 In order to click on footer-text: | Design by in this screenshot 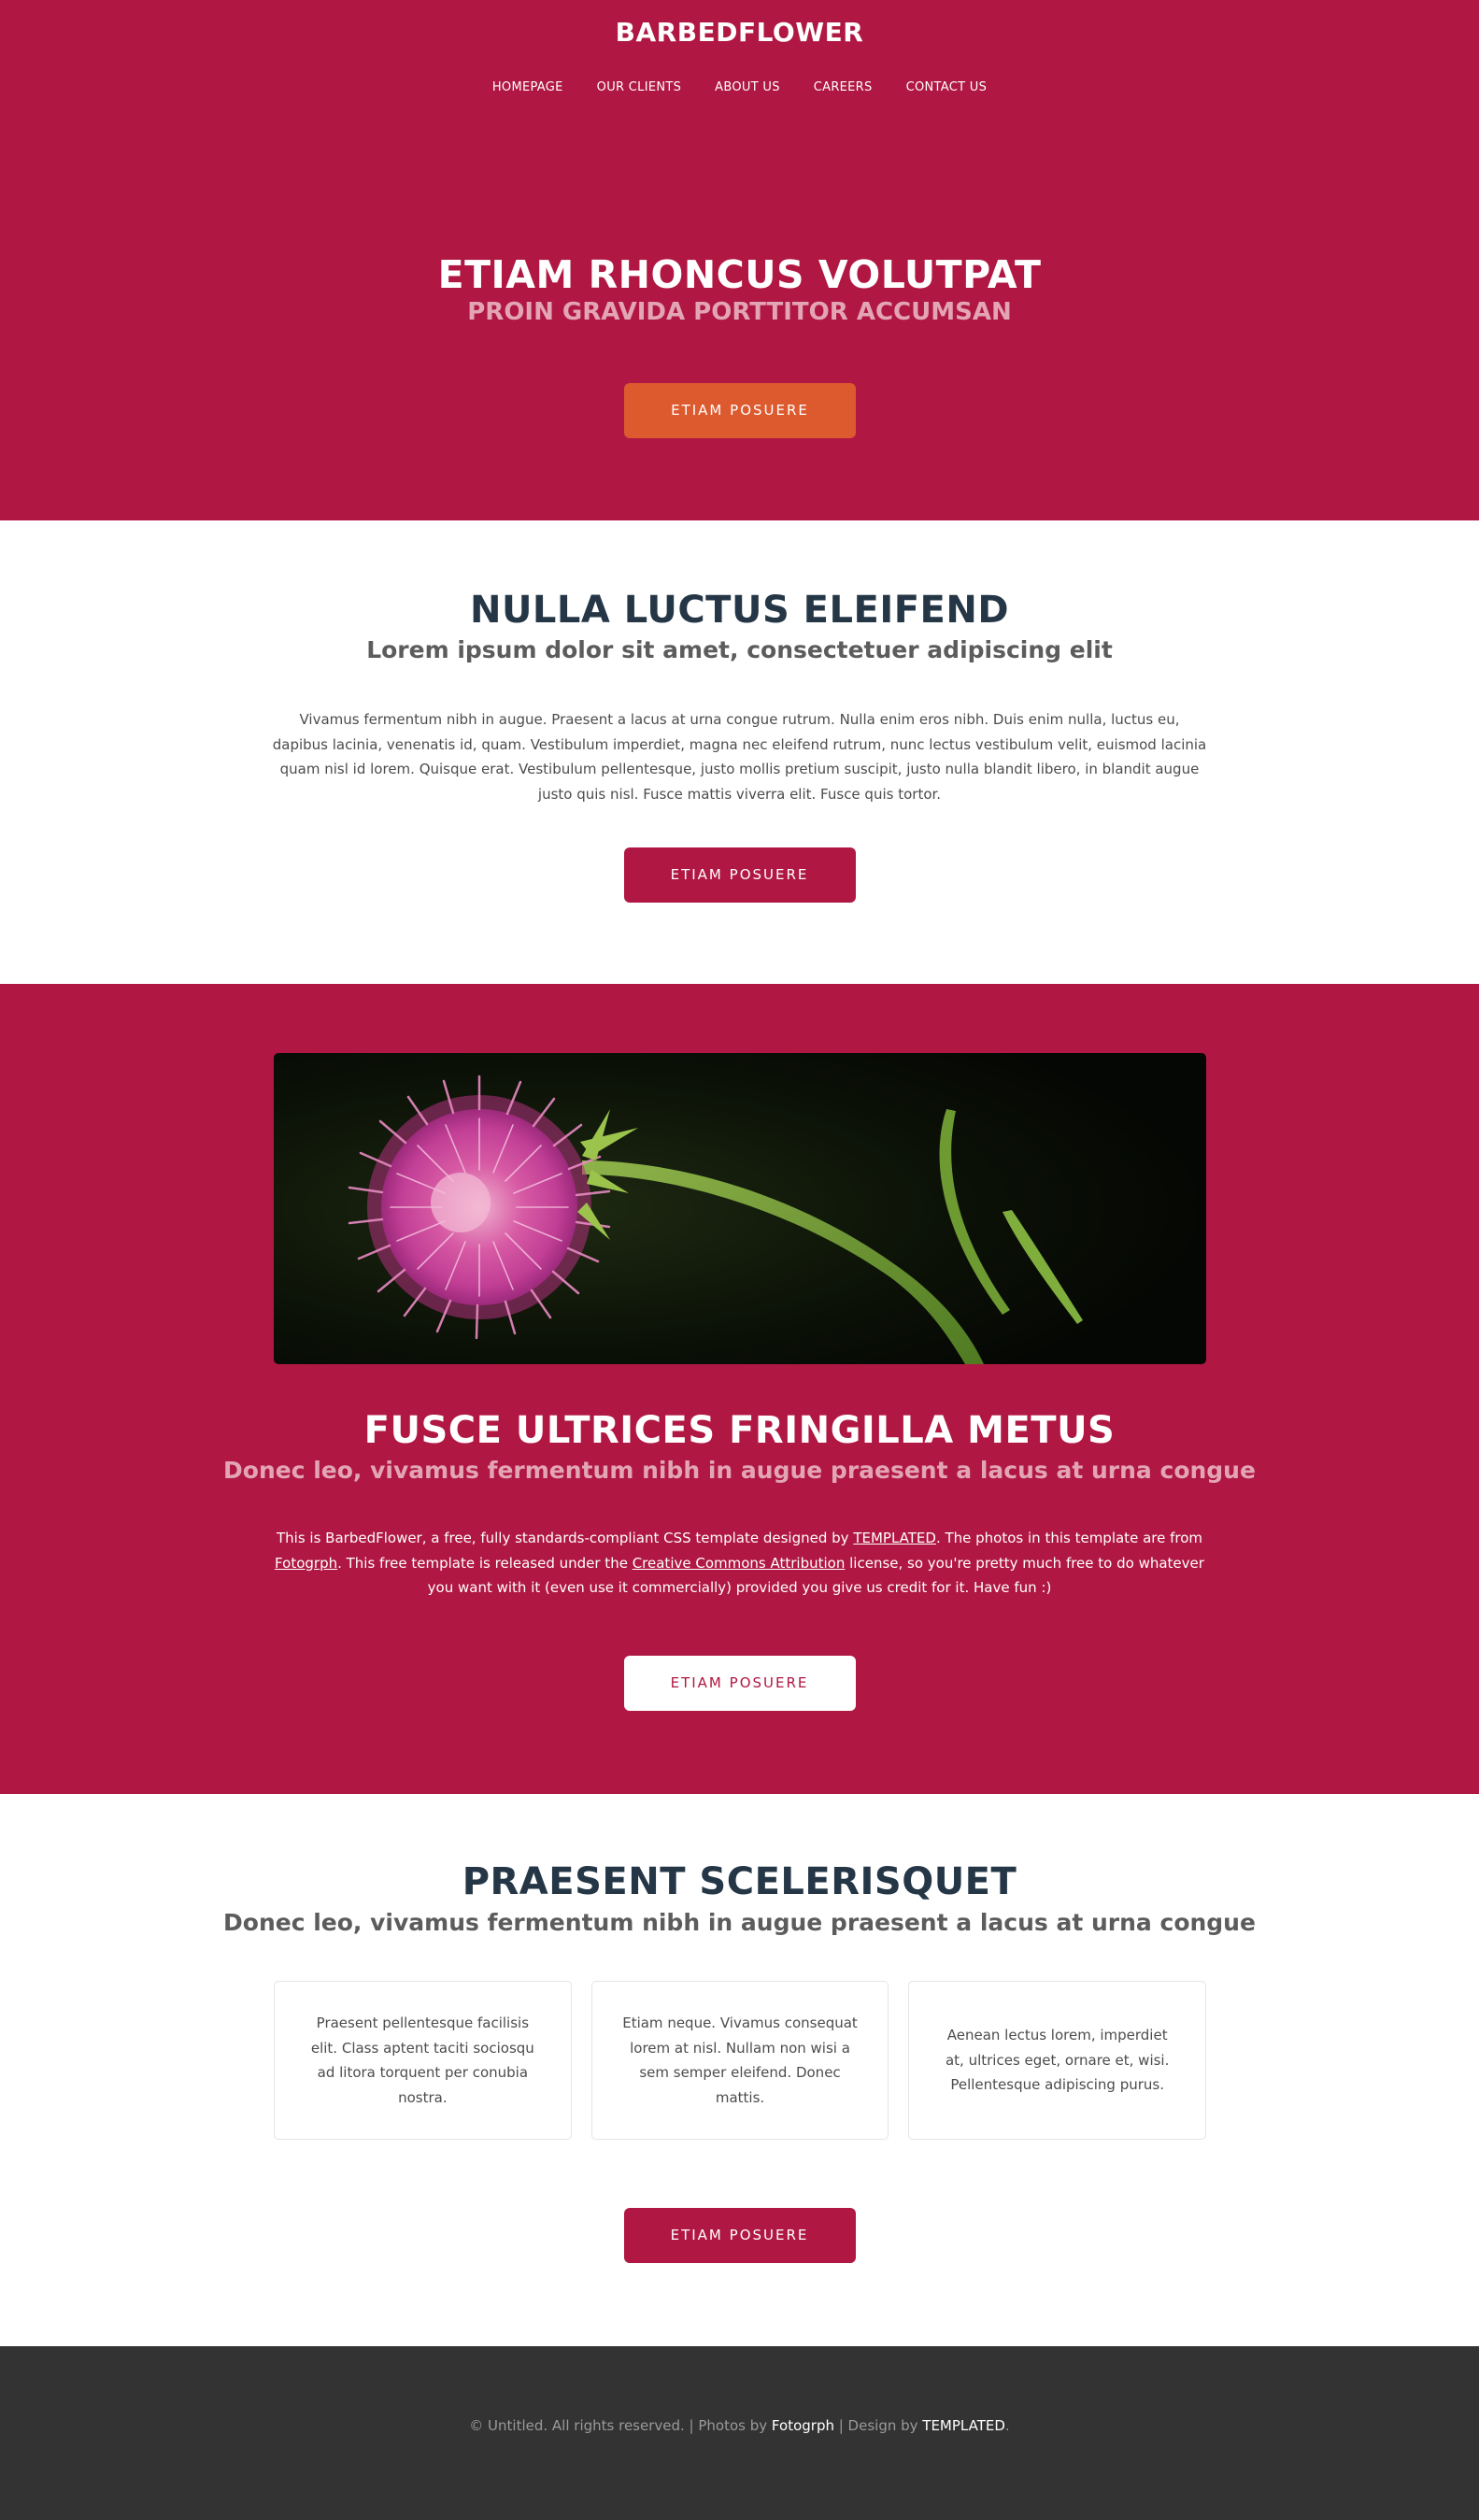, I will do `click(878, 2425)`.